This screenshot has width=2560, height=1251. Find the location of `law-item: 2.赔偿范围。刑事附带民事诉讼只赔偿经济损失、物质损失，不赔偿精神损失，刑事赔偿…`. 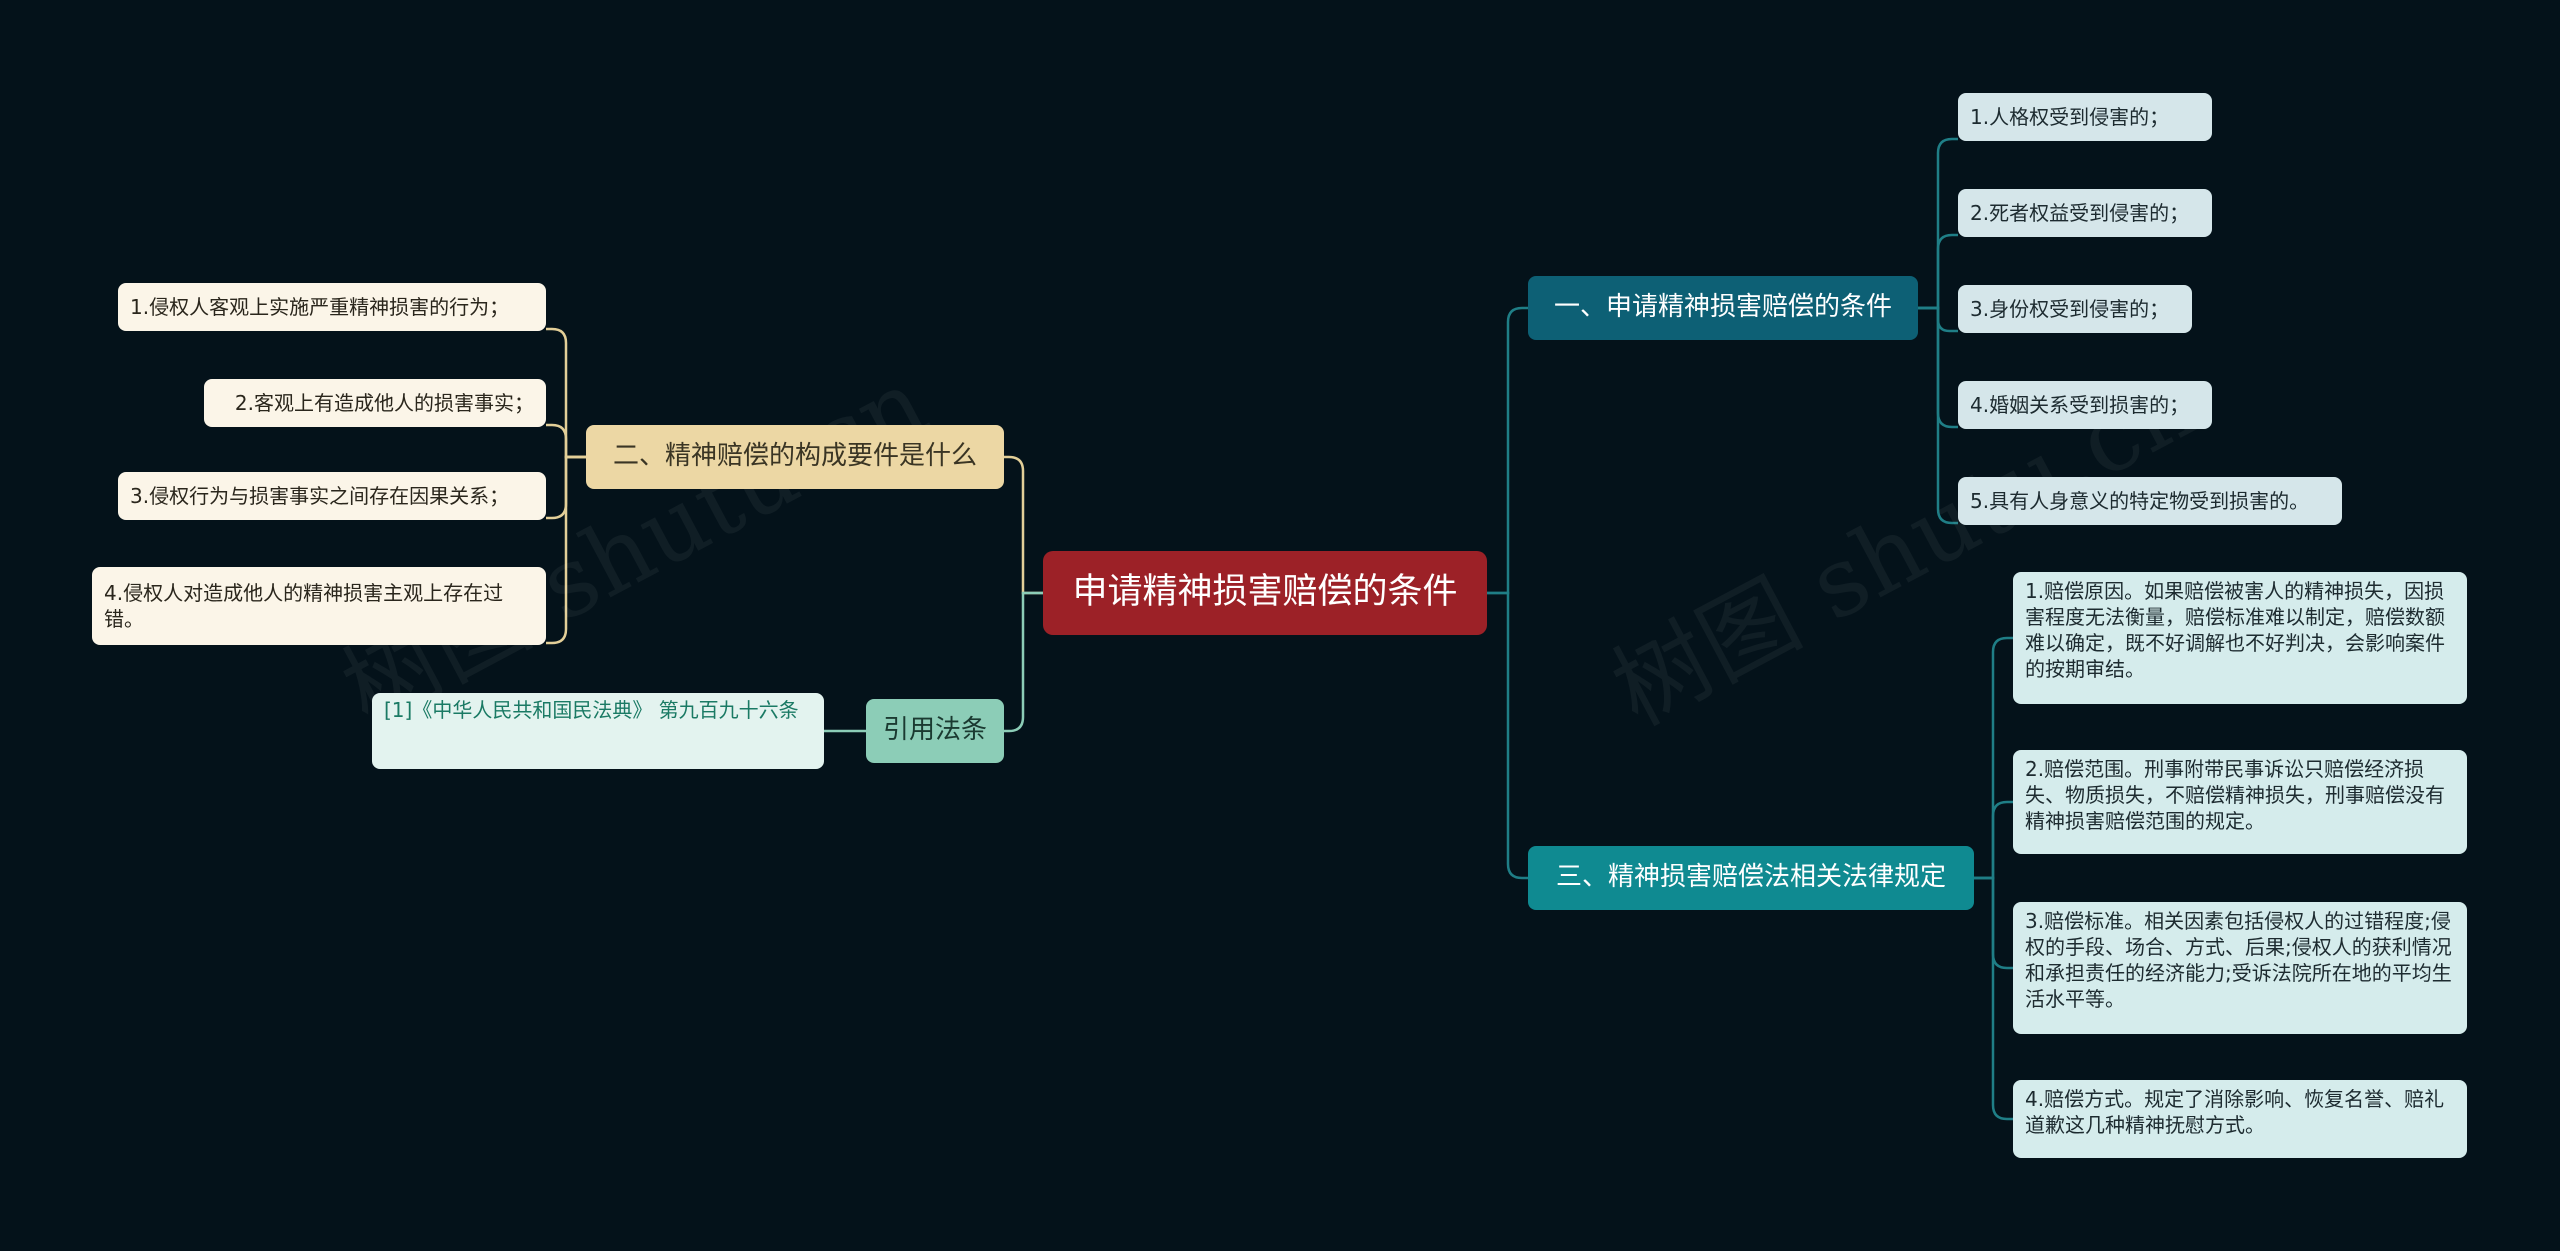

law-item: 2.赔偿范围。刑事附带民事诉讼只赔偿经济损失、物质损失，不赔偿精神损失，刑事赔偿… is located at coordinates (2240, 802).